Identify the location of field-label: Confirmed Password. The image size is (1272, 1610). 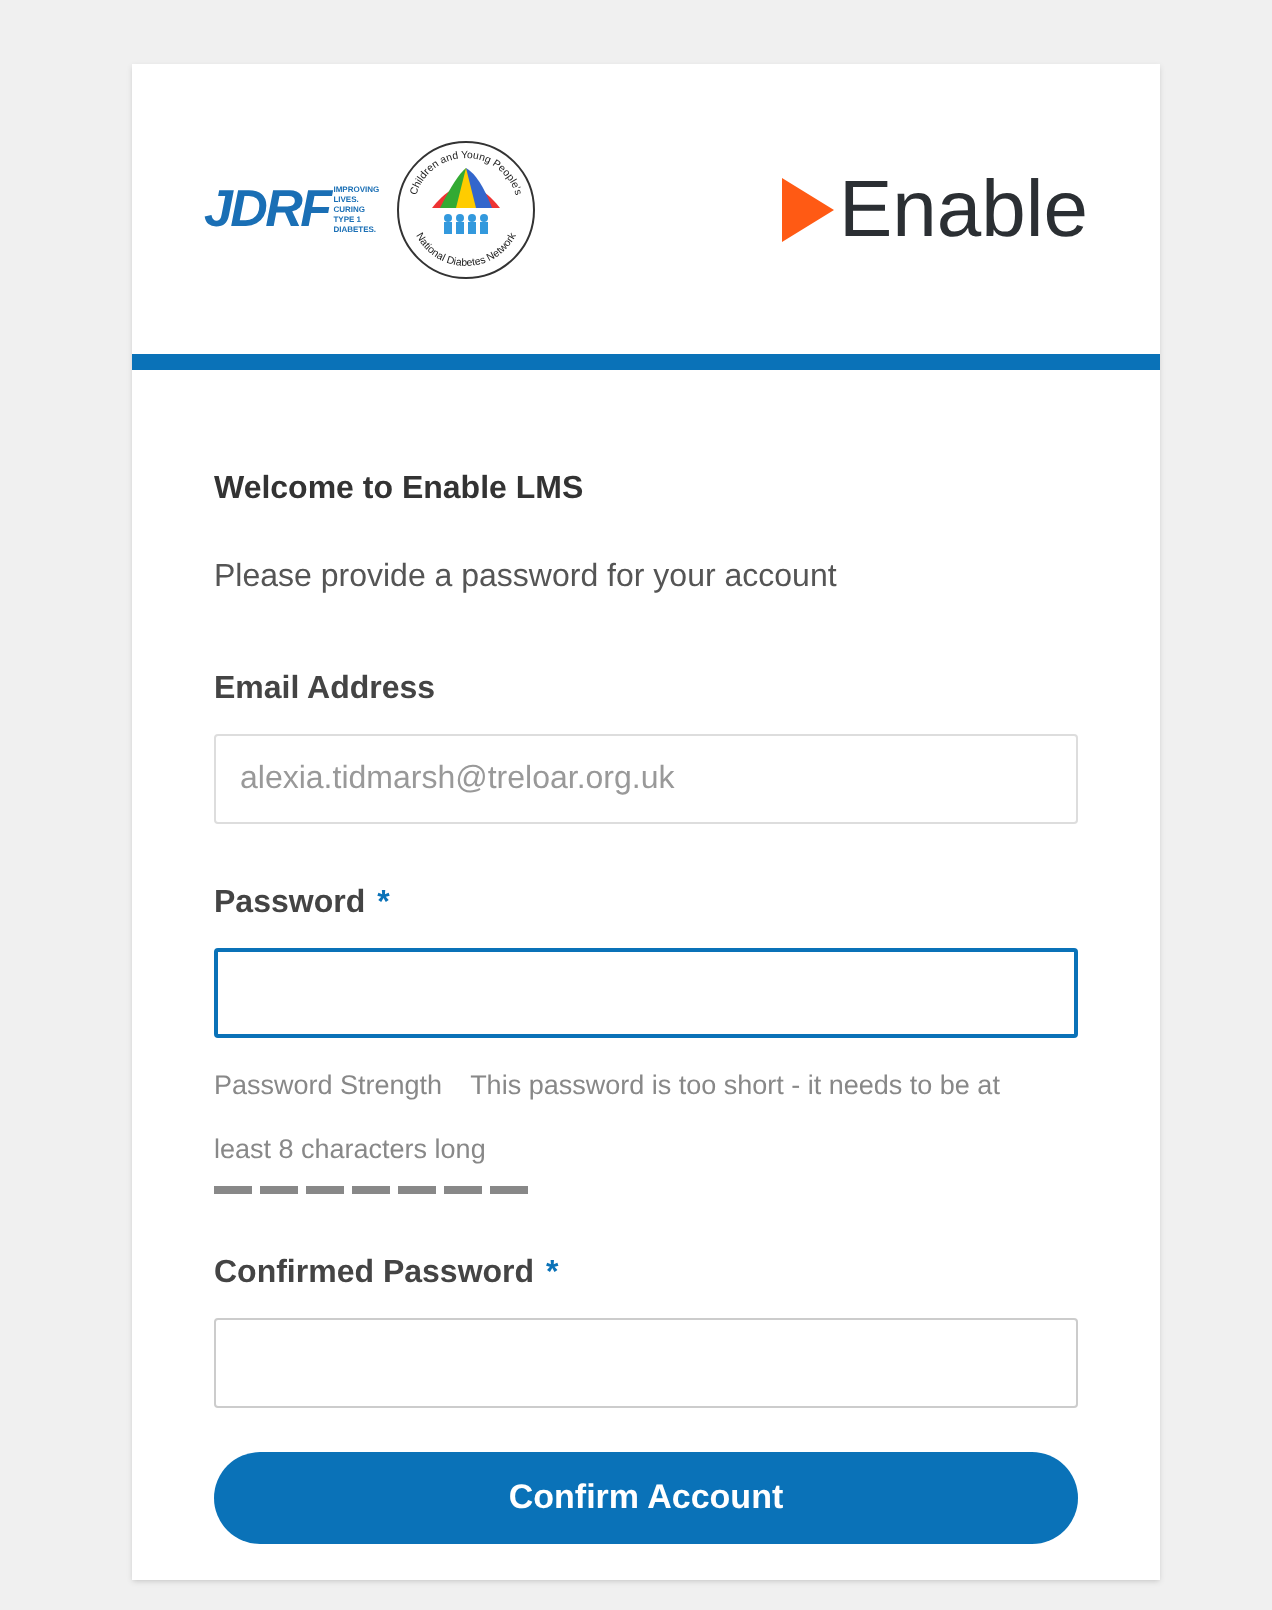
(374, 1274).